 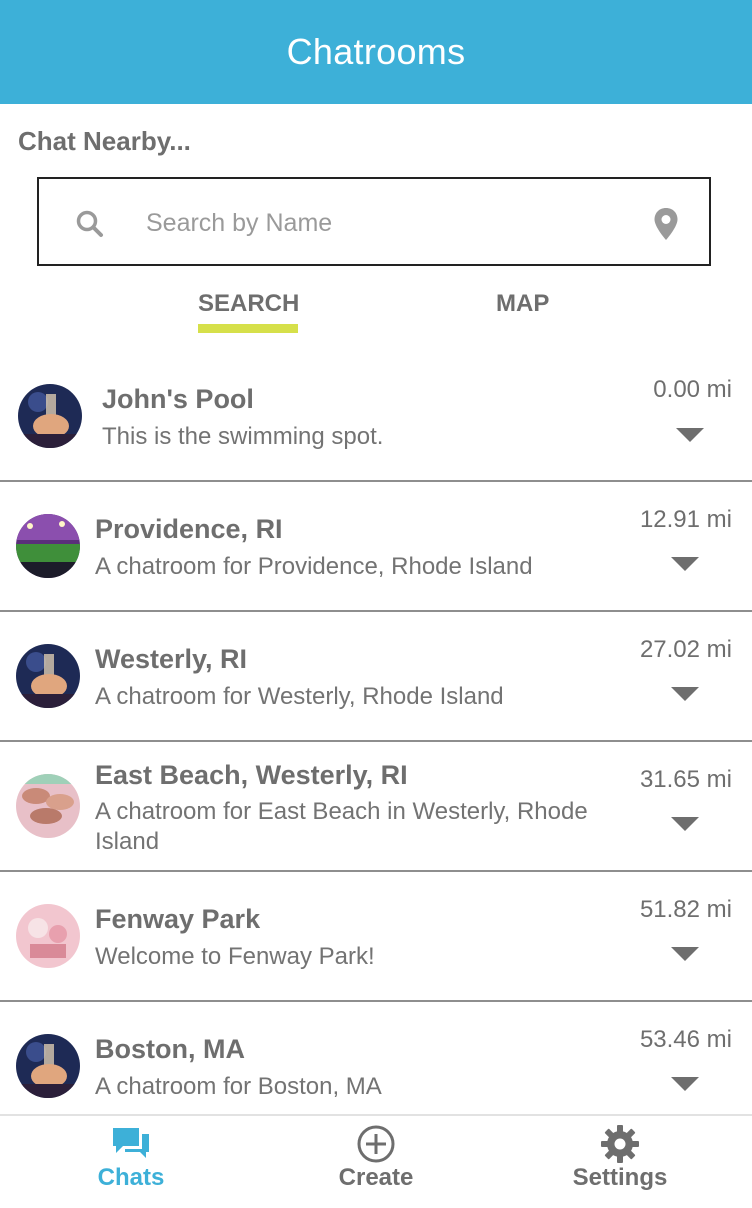 What do you see at coordinates (131, 1143) in the screenshot?
I see `chat-bubbles-icon` at bounding box center [131, 1143].